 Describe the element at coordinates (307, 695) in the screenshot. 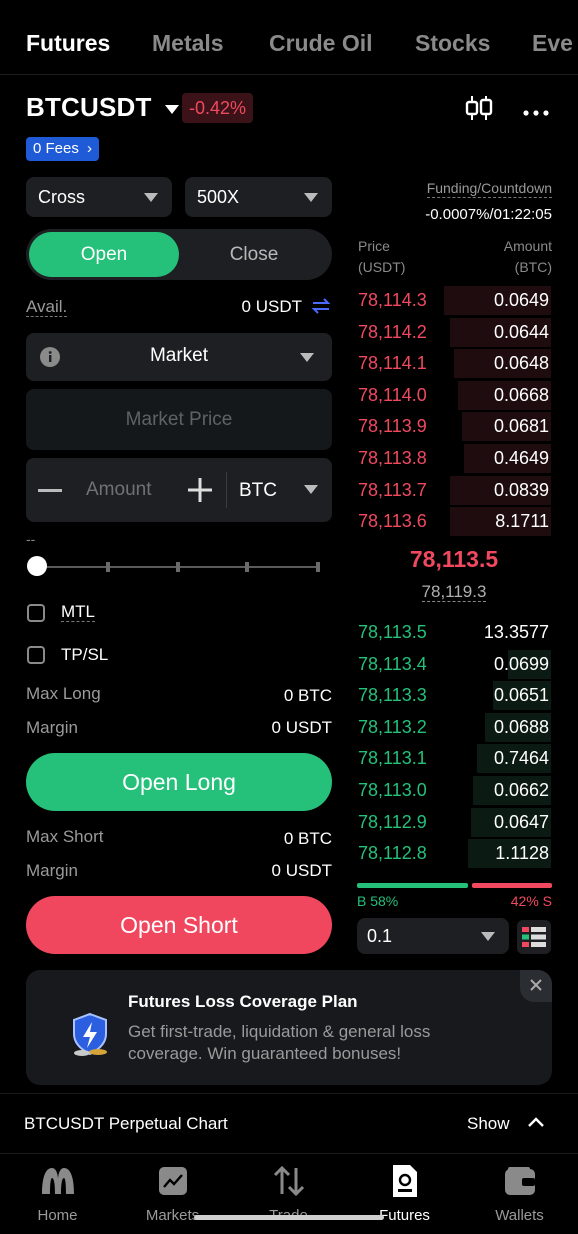

I see `max-long-value: 0 BTC` at that location.